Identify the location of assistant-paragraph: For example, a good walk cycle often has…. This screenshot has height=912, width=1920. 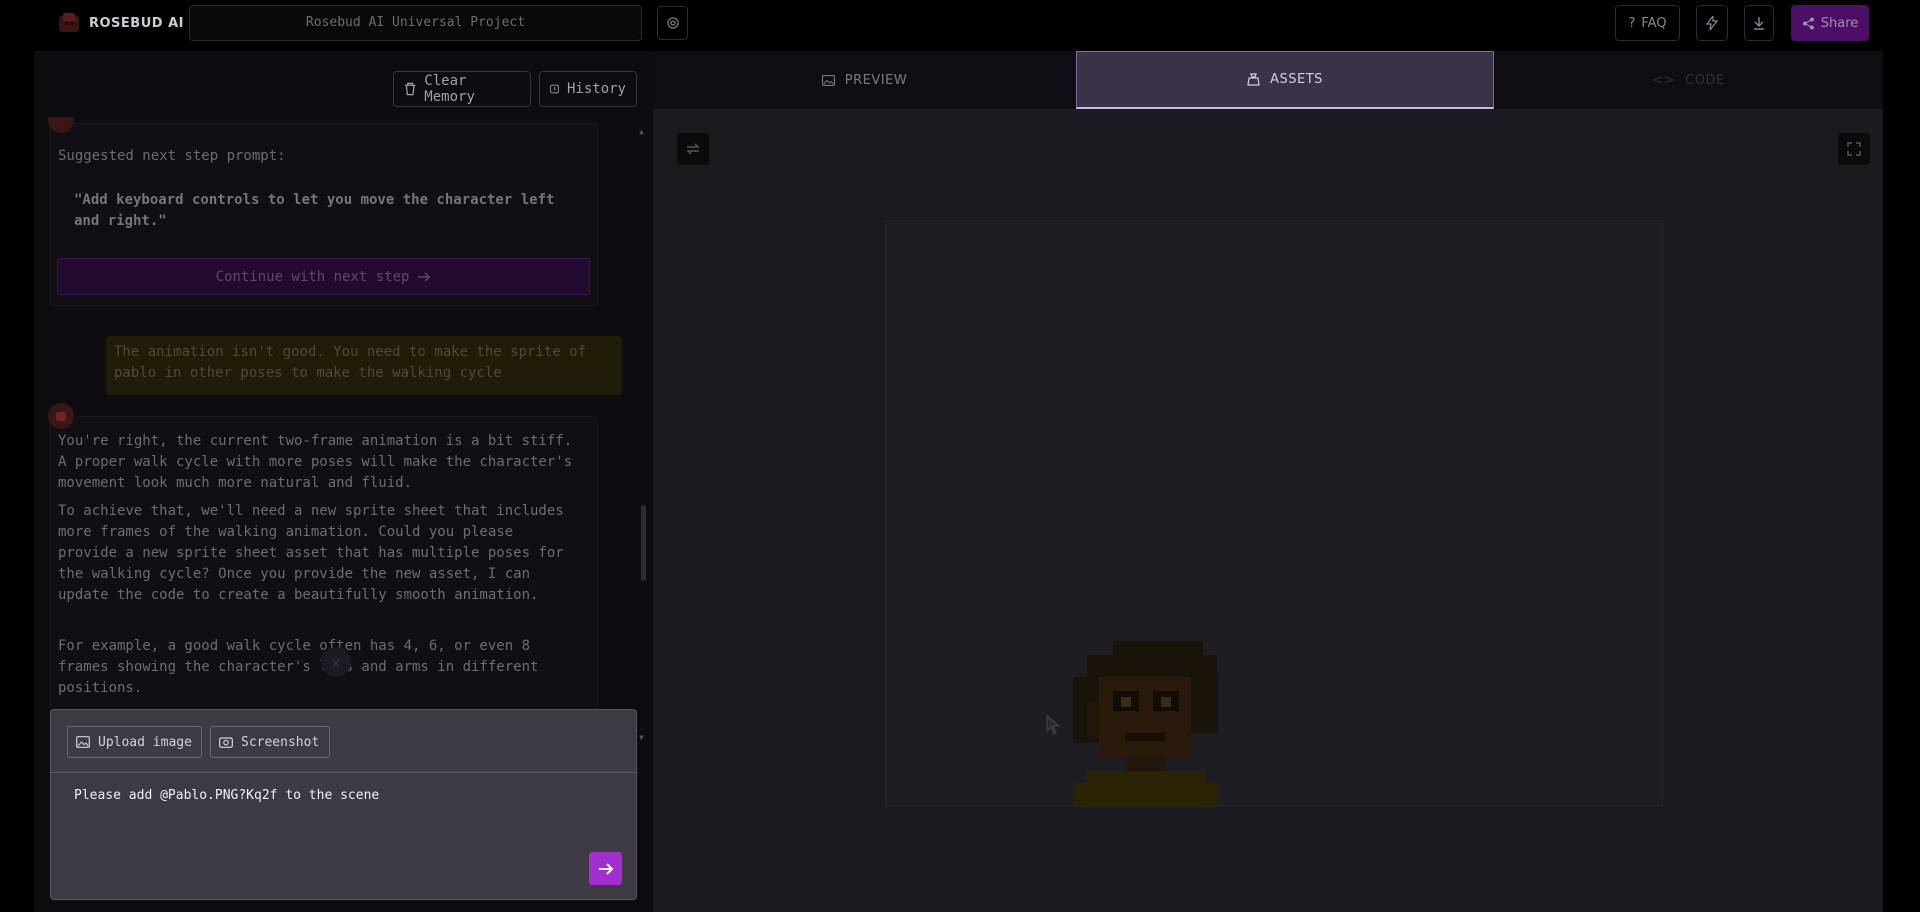
(298, 667).